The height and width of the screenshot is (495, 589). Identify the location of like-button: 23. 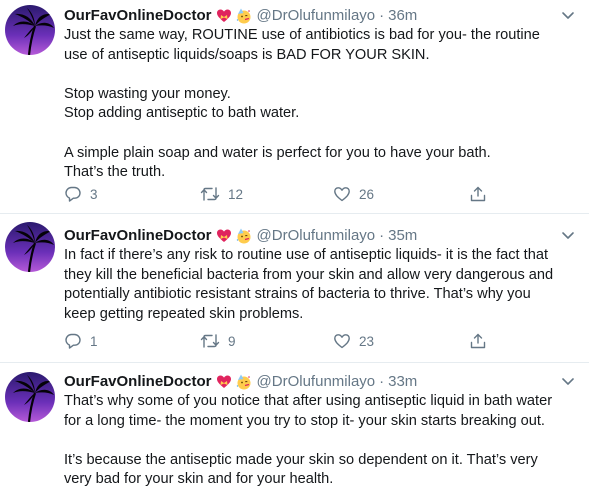
(353, 341).